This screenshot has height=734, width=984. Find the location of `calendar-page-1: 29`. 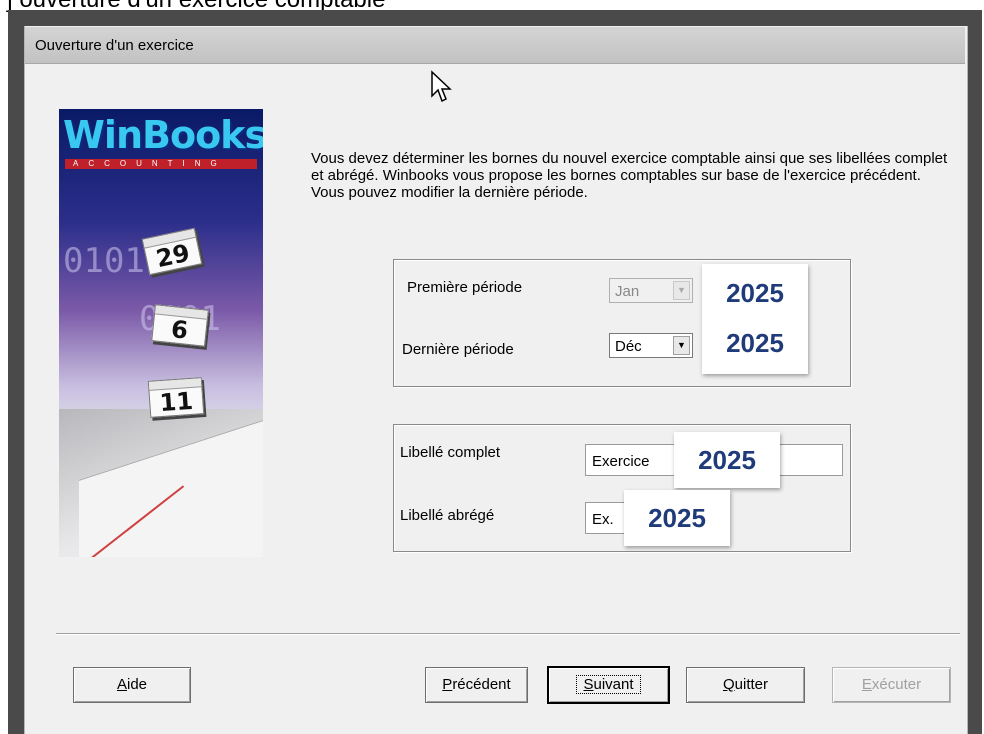

calendar-page-1: 29 is located at coordinates (172, 251).